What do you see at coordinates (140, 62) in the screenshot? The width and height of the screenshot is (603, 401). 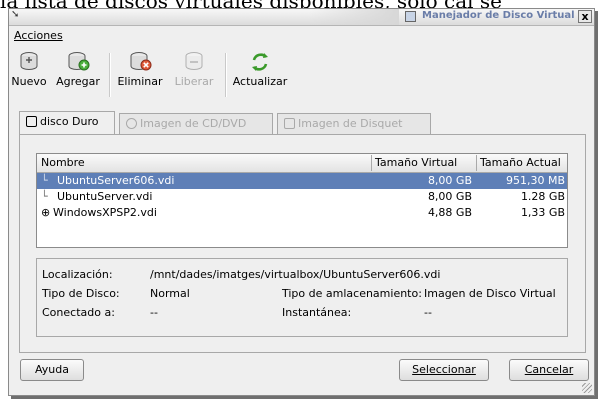 I see `remove-disk-icon` at bounding box center [140, 62].